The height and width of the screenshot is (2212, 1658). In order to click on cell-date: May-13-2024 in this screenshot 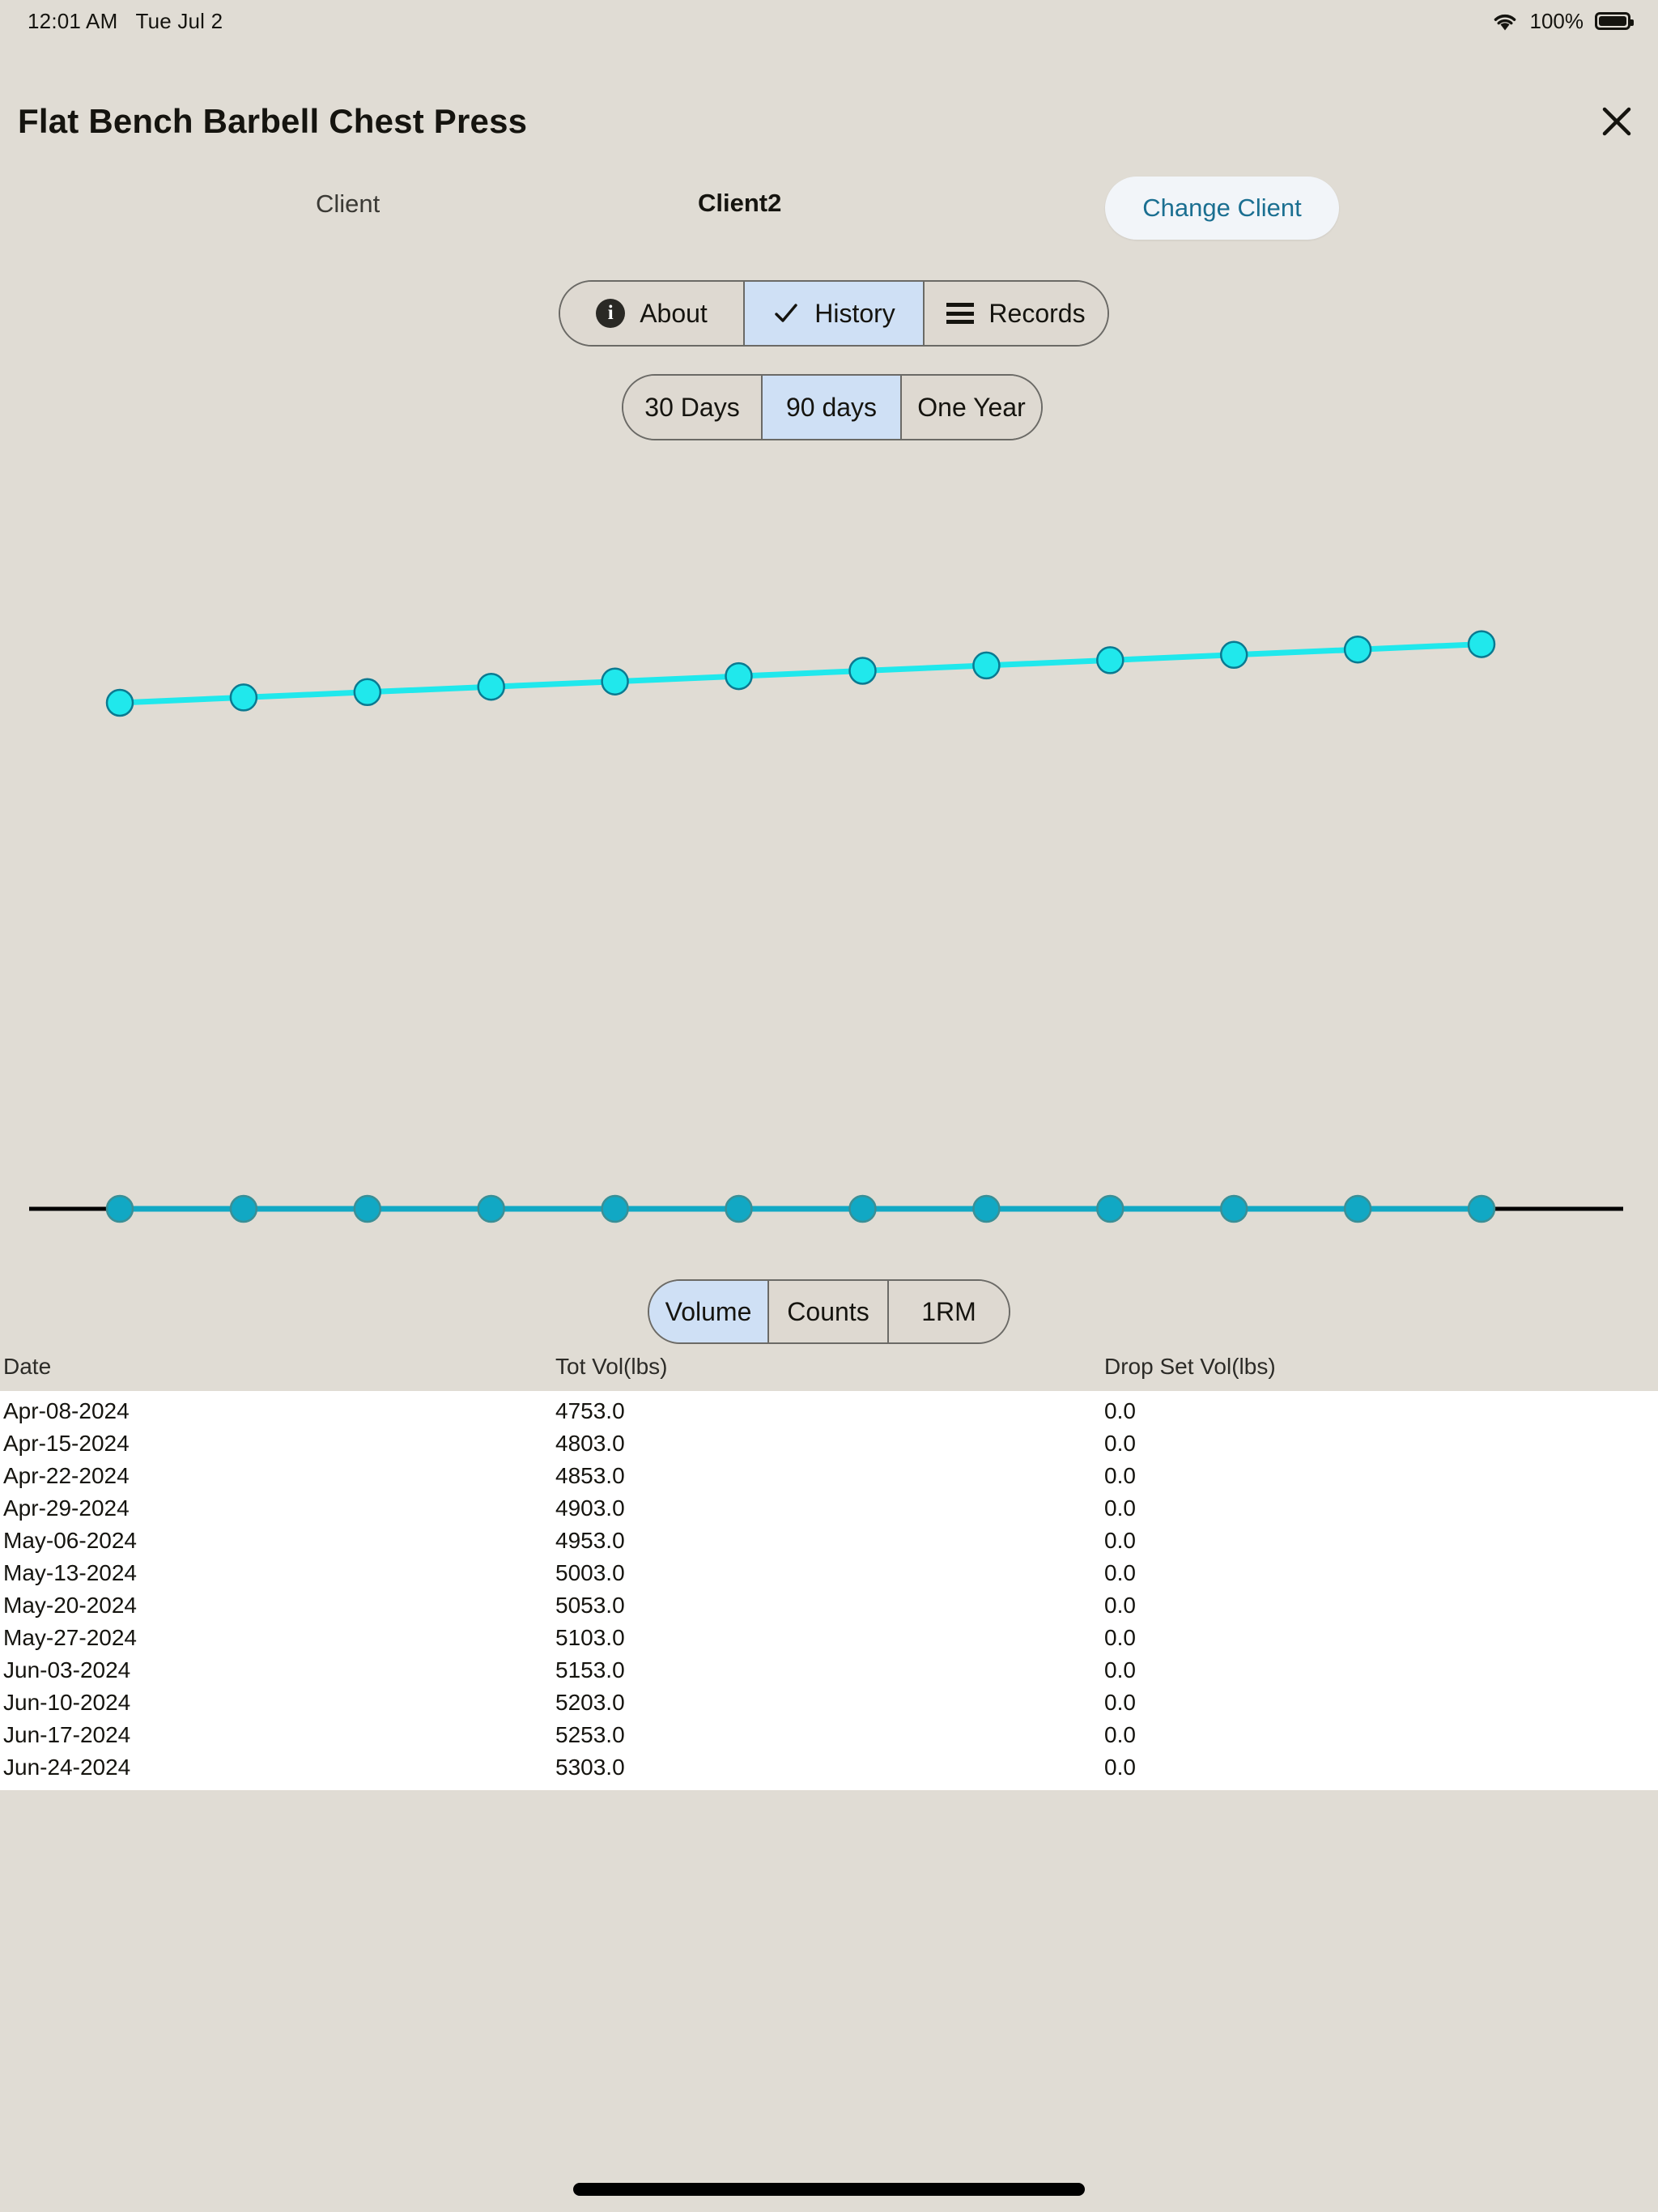, I will do `click(70, 1573)`.